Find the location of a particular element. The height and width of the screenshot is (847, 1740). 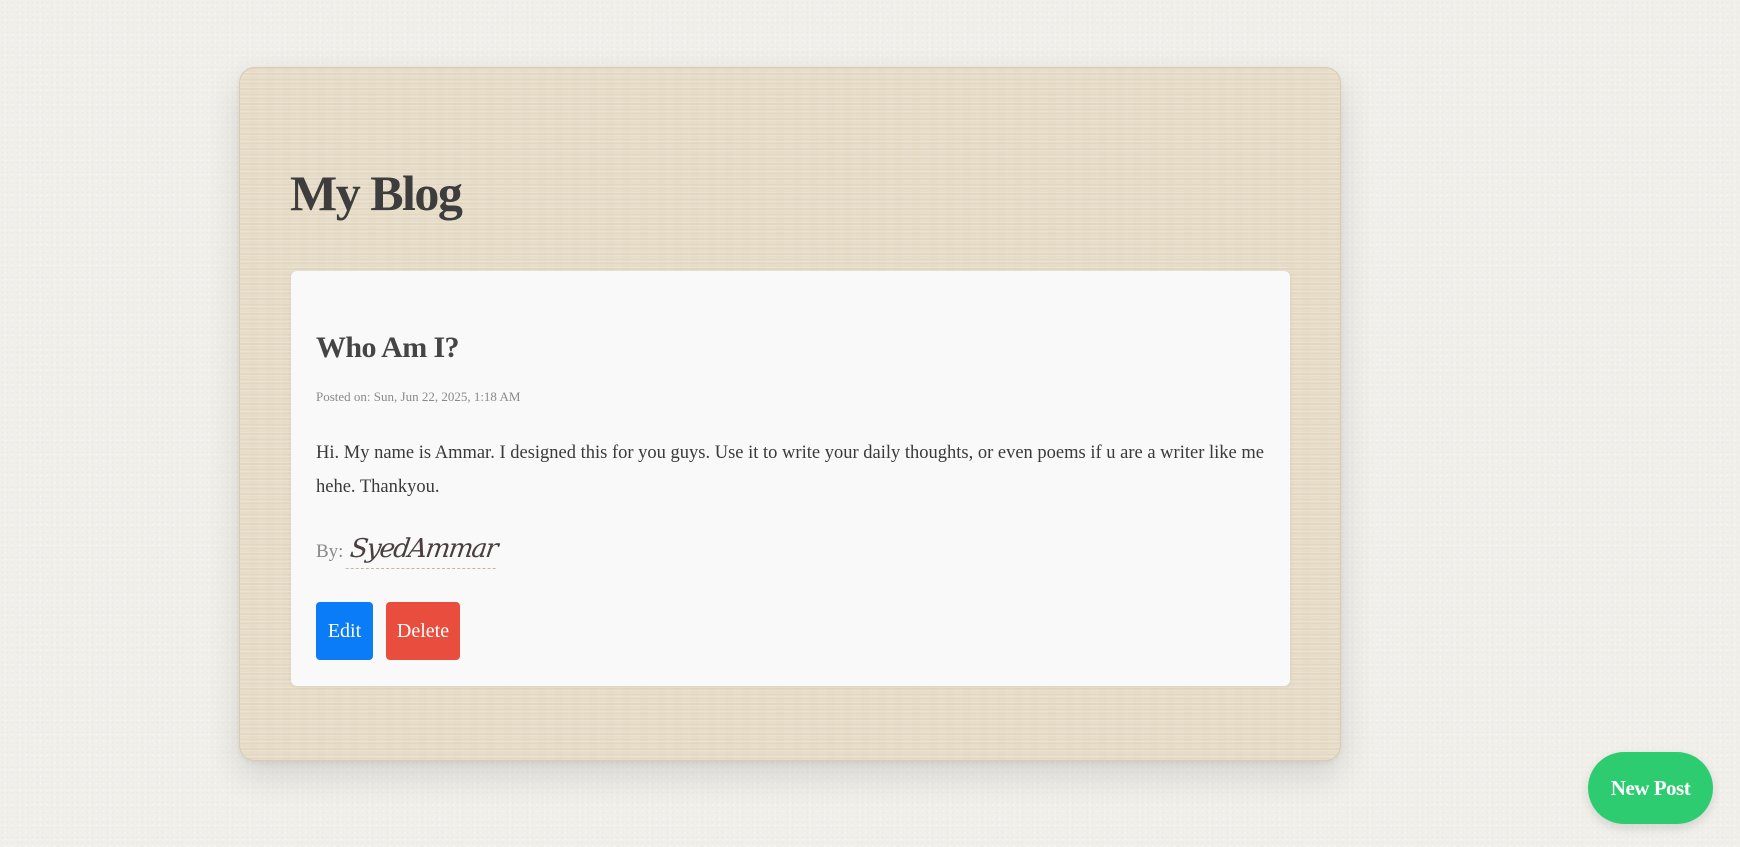

post-byline: By: SyedAmmar is located at coordinates (408, 551).